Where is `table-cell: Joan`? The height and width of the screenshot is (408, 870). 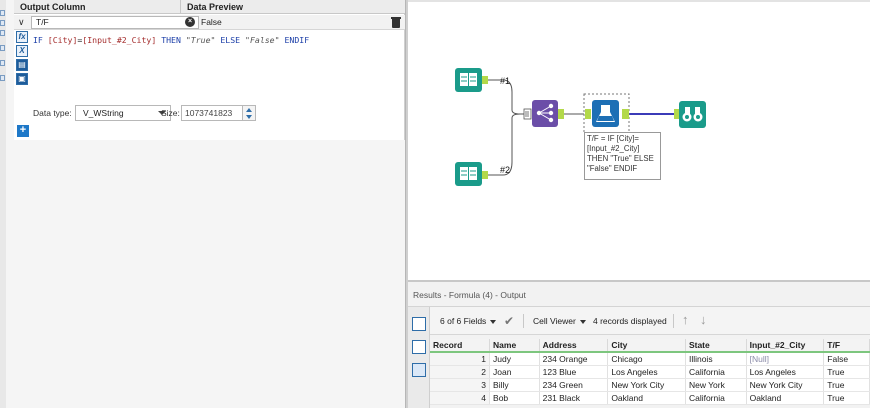 table-cell: Joan is located at coordinates (514, 372).